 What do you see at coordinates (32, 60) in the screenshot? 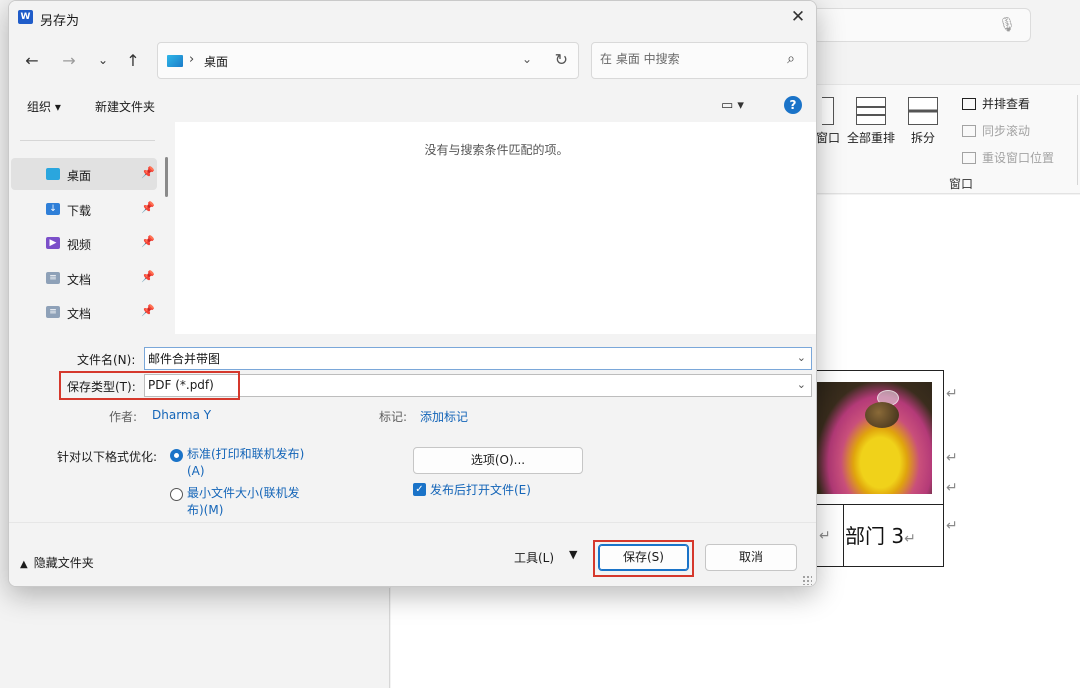
I see `back-arrow-icon: ←` at bounding box center [32, 60].